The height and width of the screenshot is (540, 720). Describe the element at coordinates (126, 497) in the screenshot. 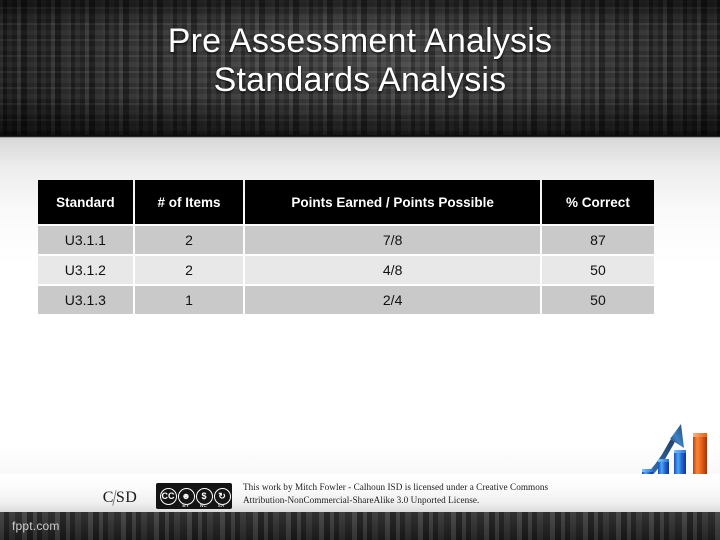

I see `cisd-logo-right: SD` at that location.